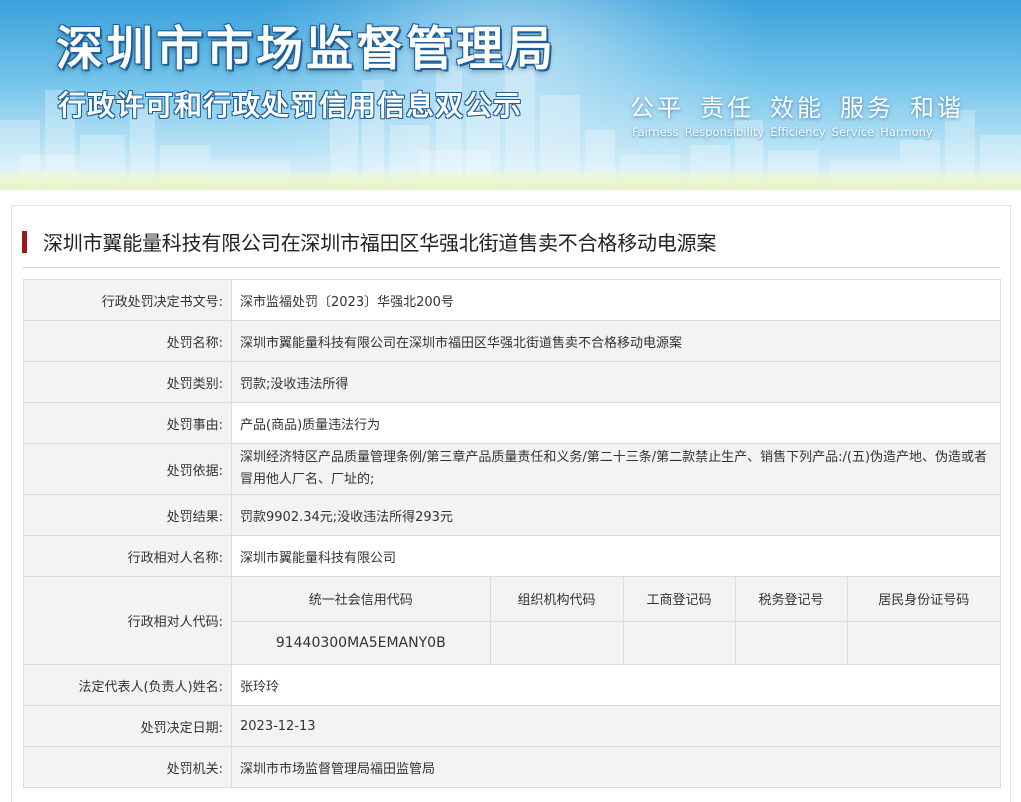 The height and width of the screenshot is (802, 1021). Describe the element at coordinates (361, 642) in the screenshot. I see `credit-code-value: 91440300MA5EMANY0B` at that location.